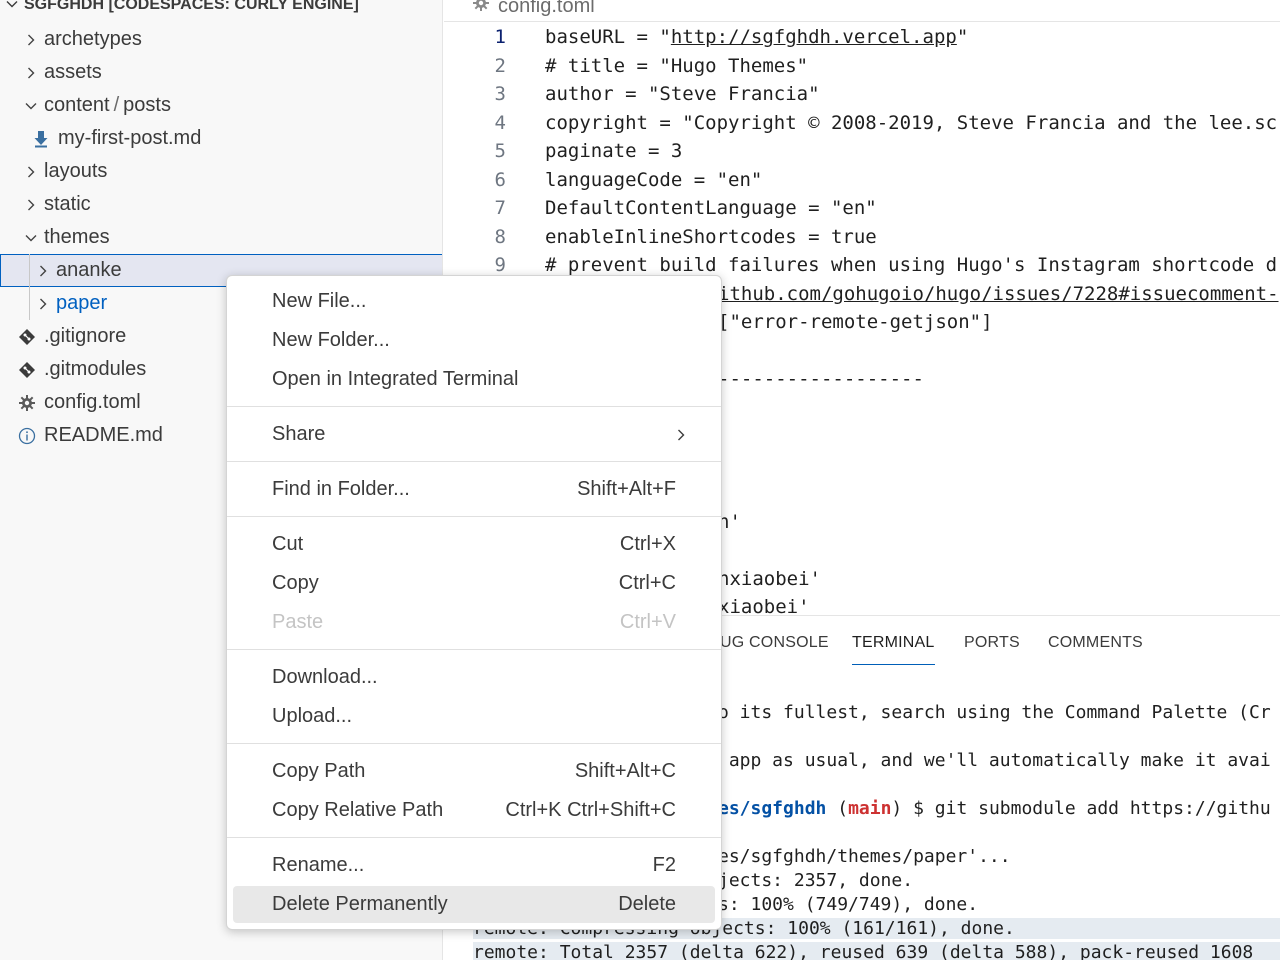 The height and width of the screenshot is (960, 1280). What do you see at coordinates (76, 171) in the screenshot?
I see `tree-item-label: layouts` at bounding box center [76, 171].